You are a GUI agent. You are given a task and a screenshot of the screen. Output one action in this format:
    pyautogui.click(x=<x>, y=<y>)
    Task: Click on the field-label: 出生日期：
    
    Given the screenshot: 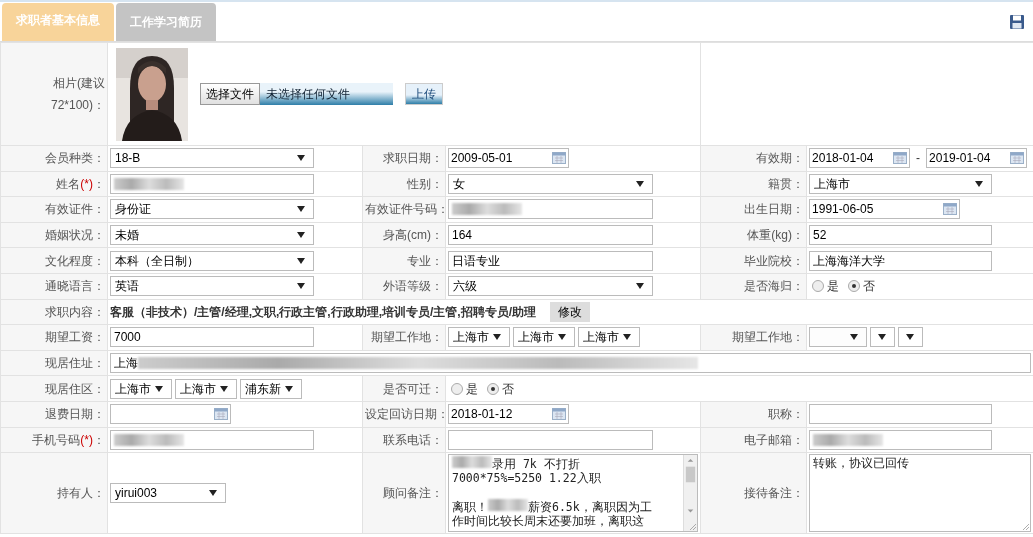 What is the action you would take?
    pyautogui.click(x=774, y=209)
    